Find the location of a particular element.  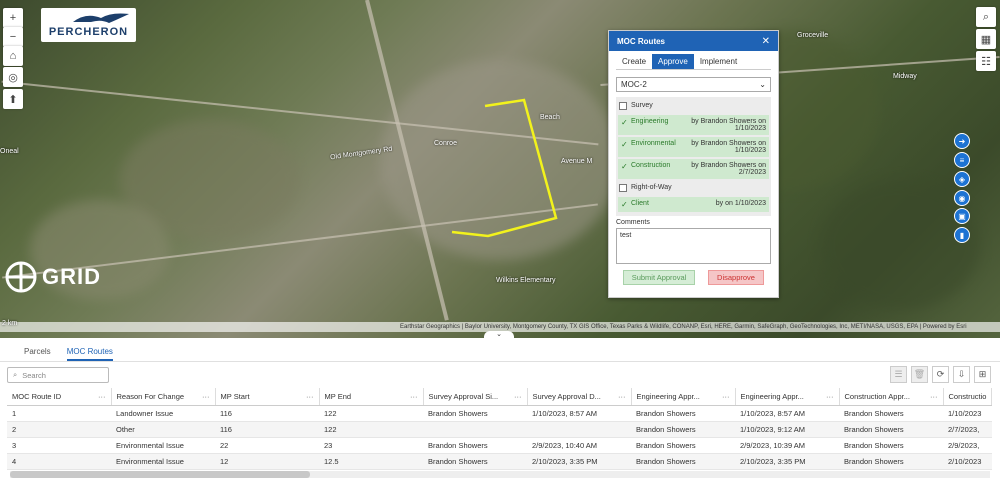

home-icon: ⌂ is located at coordinates (13, 56).